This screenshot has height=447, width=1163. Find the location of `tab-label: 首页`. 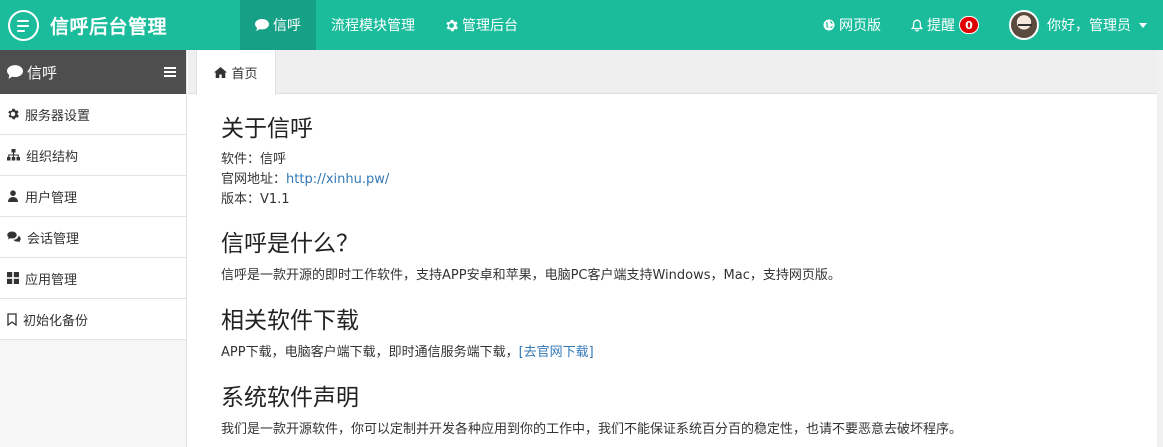

tab-label: 首页 is located at coordinates (244, 74).